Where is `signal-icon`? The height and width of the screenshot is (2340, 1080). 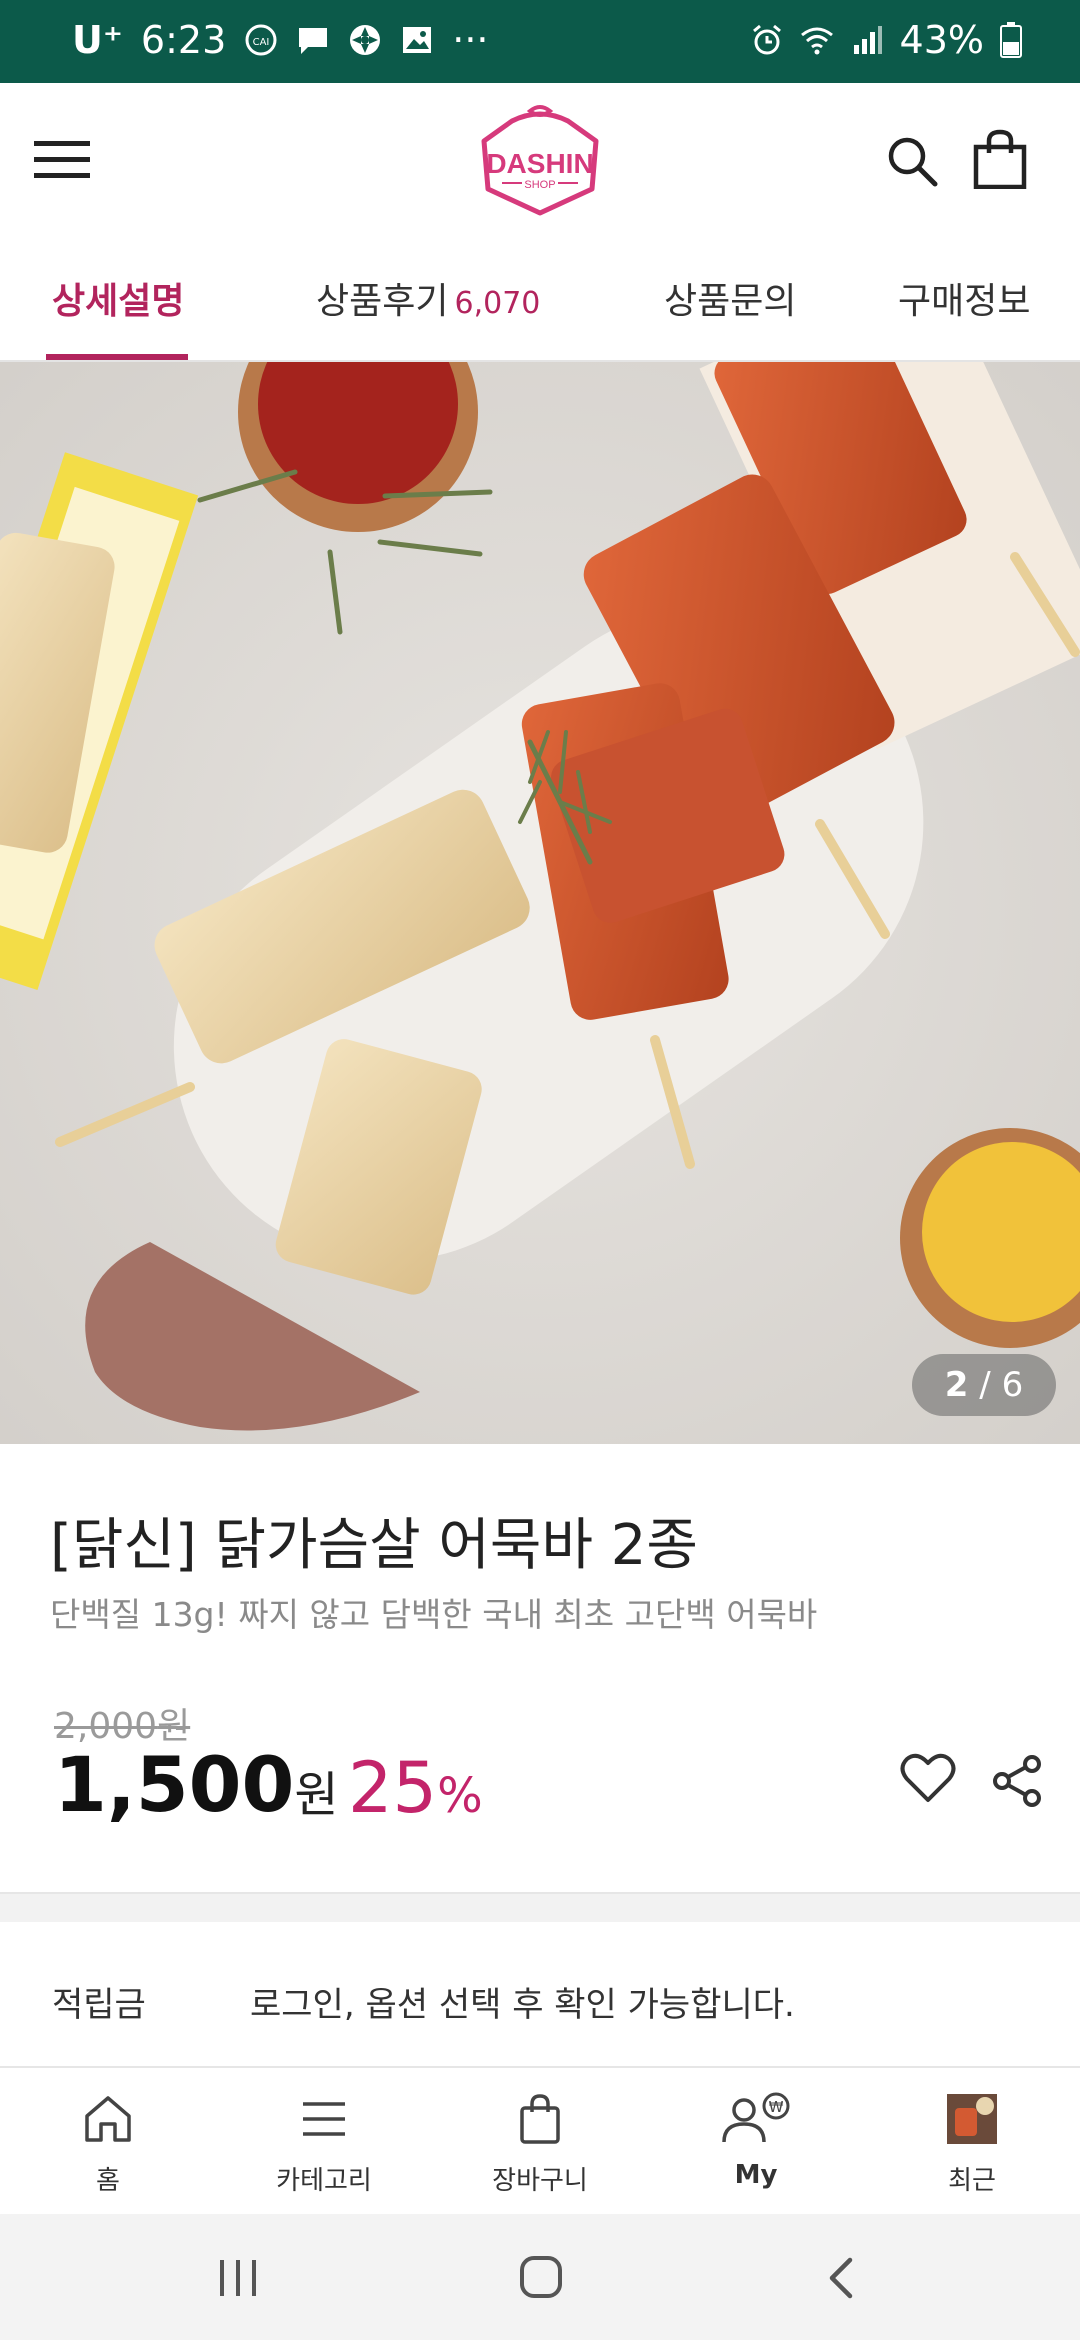 signal-icon is located at coordinates (867, 40).